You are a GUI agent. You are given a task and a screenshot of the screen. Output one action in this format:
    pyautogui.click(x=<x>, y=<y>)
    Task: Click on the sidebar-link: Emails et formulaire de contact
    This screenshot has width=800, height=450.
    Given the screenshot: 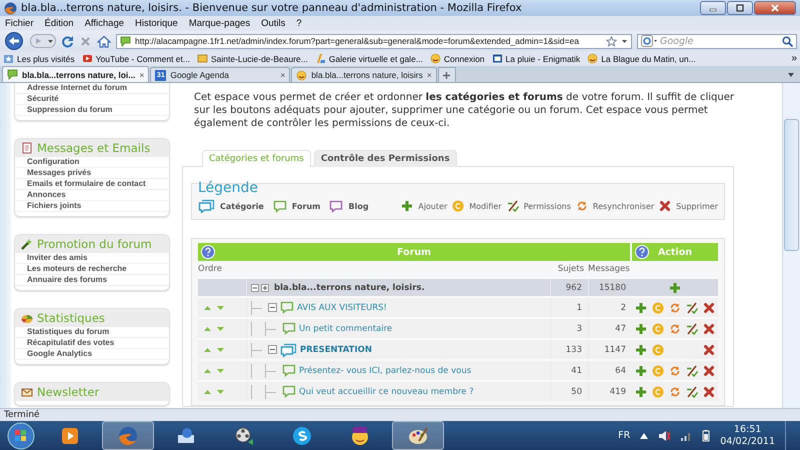 What is the action you would take?
    pyautogui.click(x=92, y=184)
    